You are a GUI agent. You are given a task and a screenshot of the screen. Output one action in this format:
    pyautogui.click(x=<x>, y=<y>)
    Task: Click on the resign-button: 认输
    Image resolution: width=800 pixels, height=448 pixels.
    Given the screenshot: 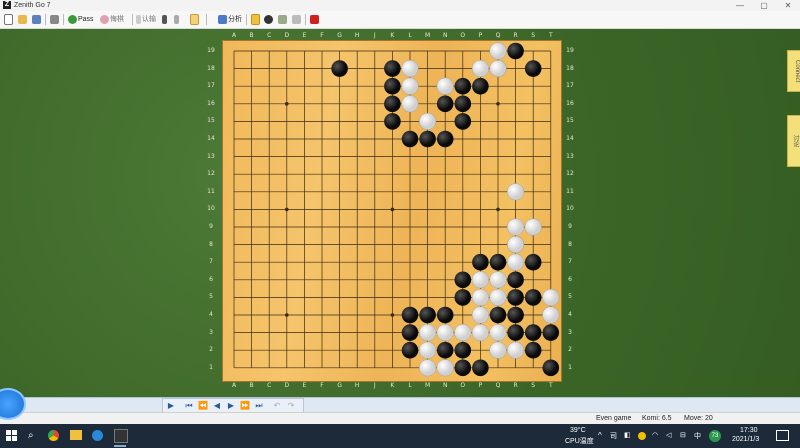 What is the action you would take?
    pyautogui.click(x=146, y=19)
    